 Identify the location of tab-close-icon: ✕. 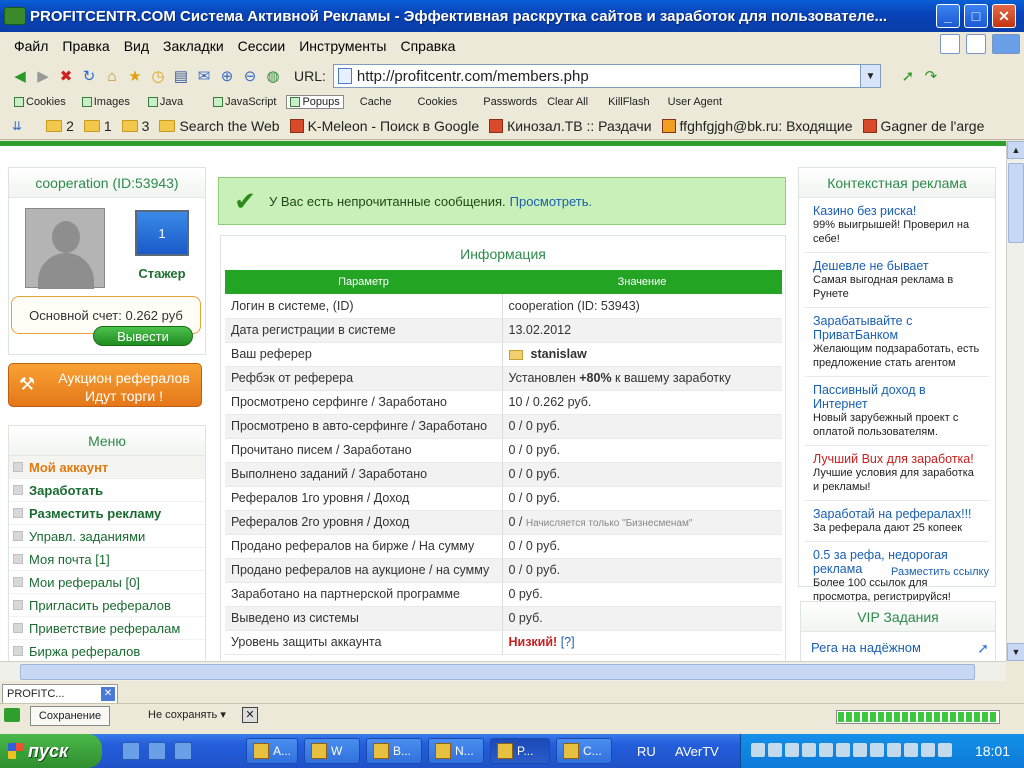
(108, 694).